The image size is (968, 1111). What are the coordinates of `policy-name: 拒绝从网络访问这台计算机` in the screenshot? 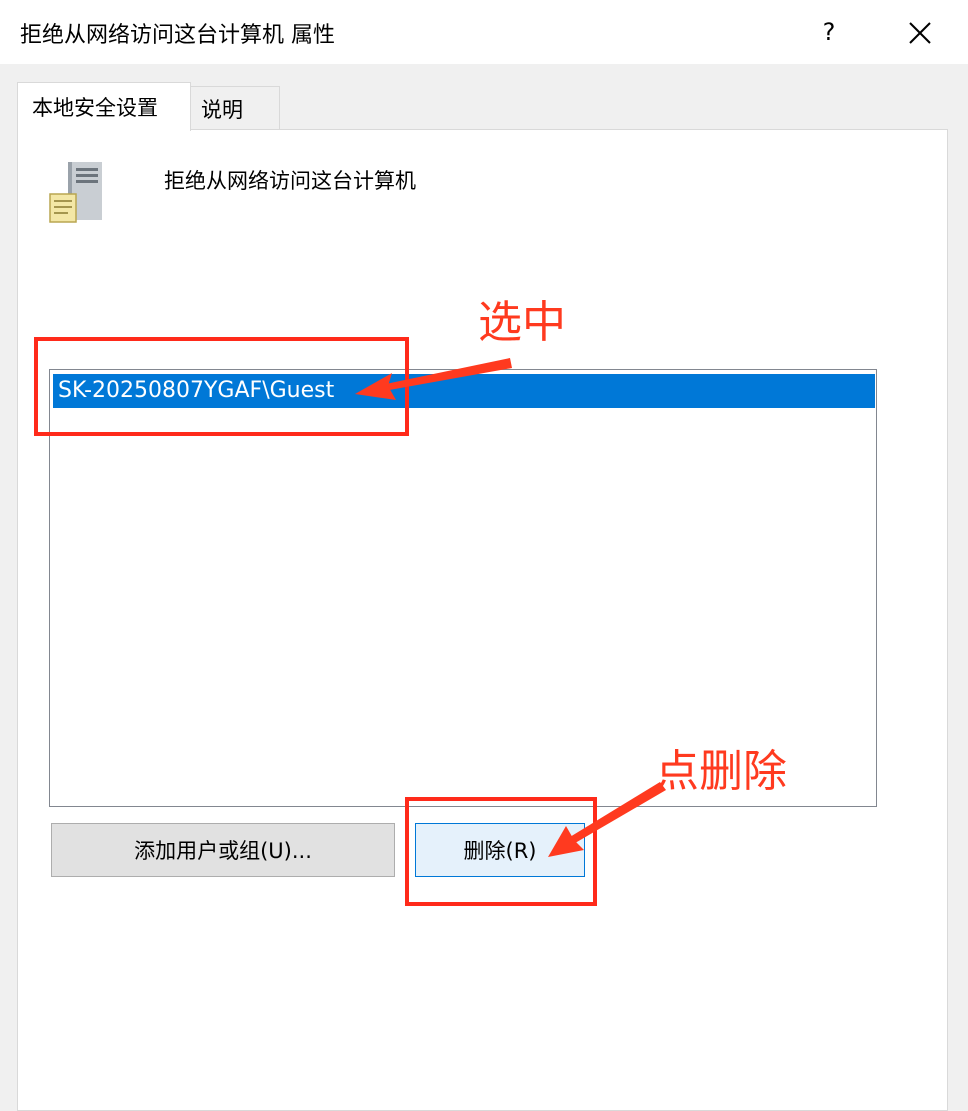 It's located at (290, 181).